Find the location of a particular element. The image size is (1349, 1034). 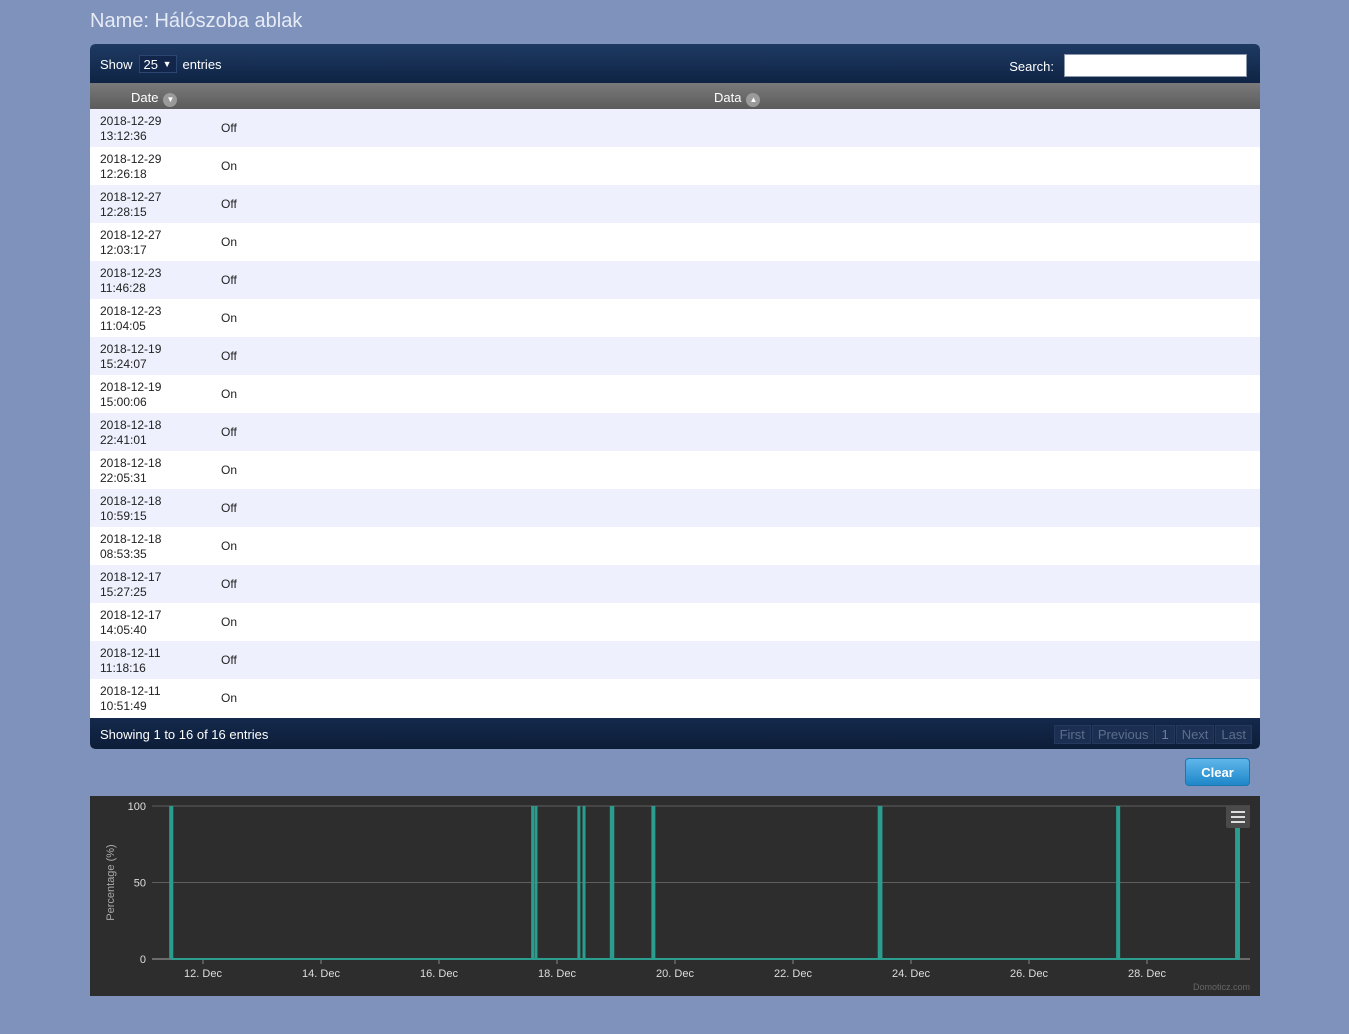

cell-date: 2018-12-18 22:05:31 is located at coordinates (150, 471).